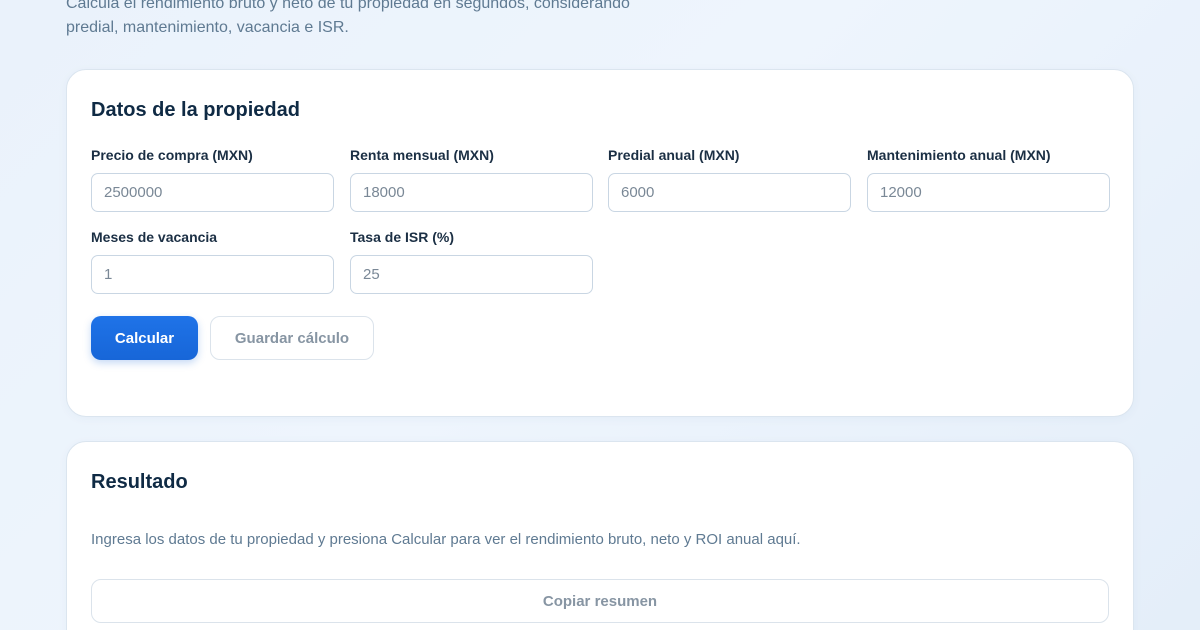 This screenshot has width=1200, height=630. I want to click on purchase-price-label: Precio de compra (MXN), so click(172, 155).